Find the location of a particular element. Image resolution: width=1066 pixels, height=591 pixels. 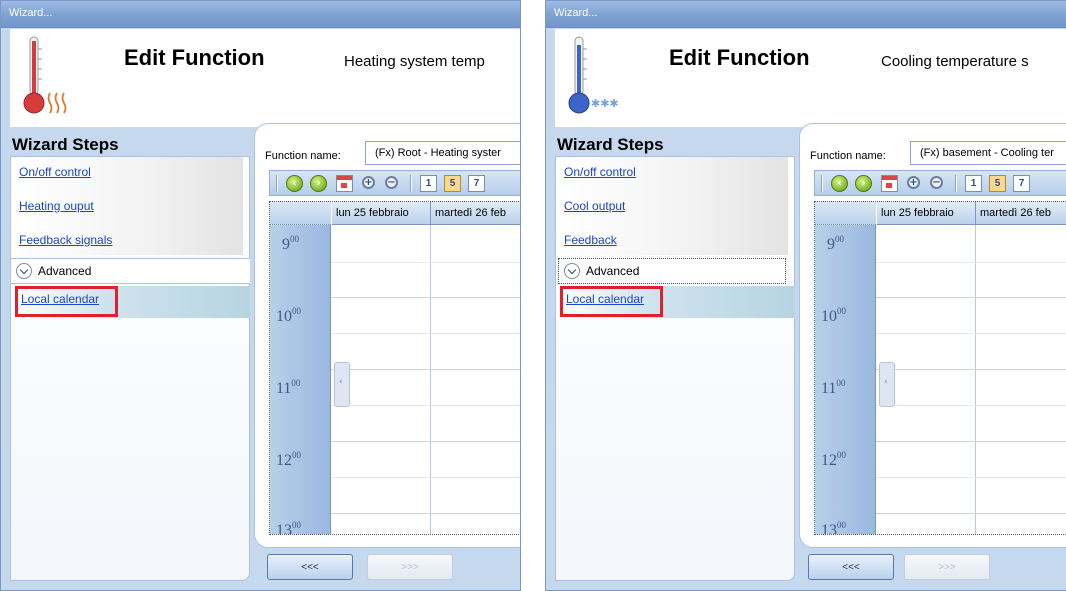

step-feedback: Feedback is located at coordinates (590, 240).